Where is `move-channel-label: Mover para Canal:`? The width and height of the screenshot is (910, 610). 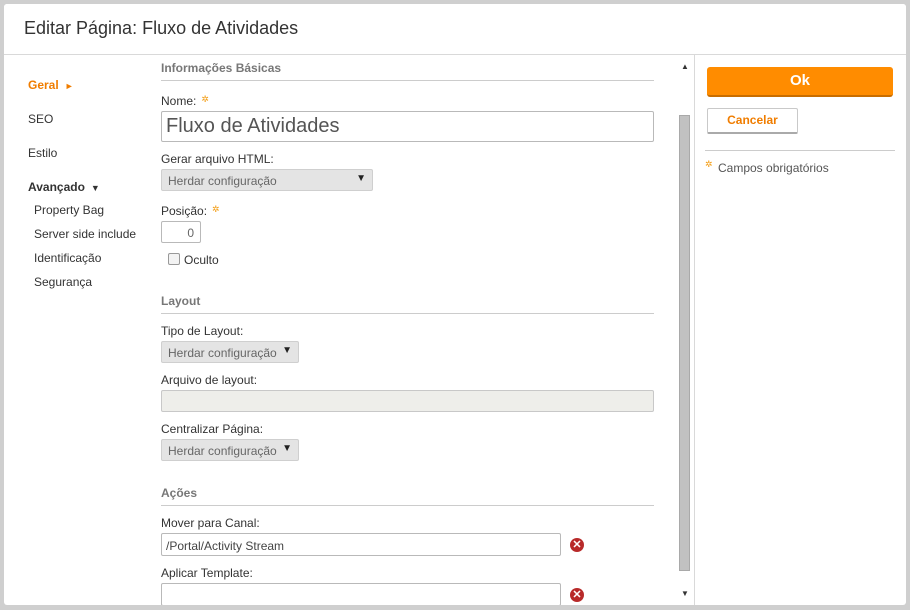 move-channel-label: Mover para Canal: is located at coordinates (210, 523).